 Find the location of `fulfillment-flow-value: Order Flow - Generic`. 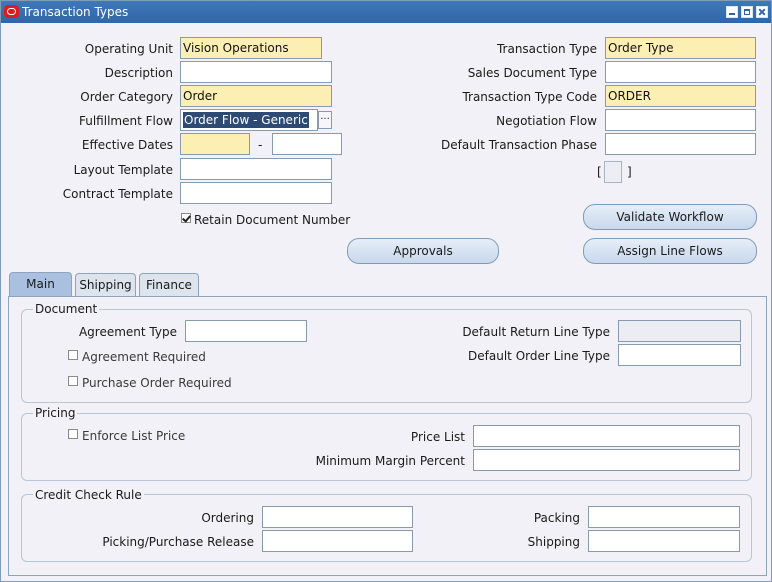

fulfillment-flow-value: Order Flow - Generic is located at coordinates (246, 120).